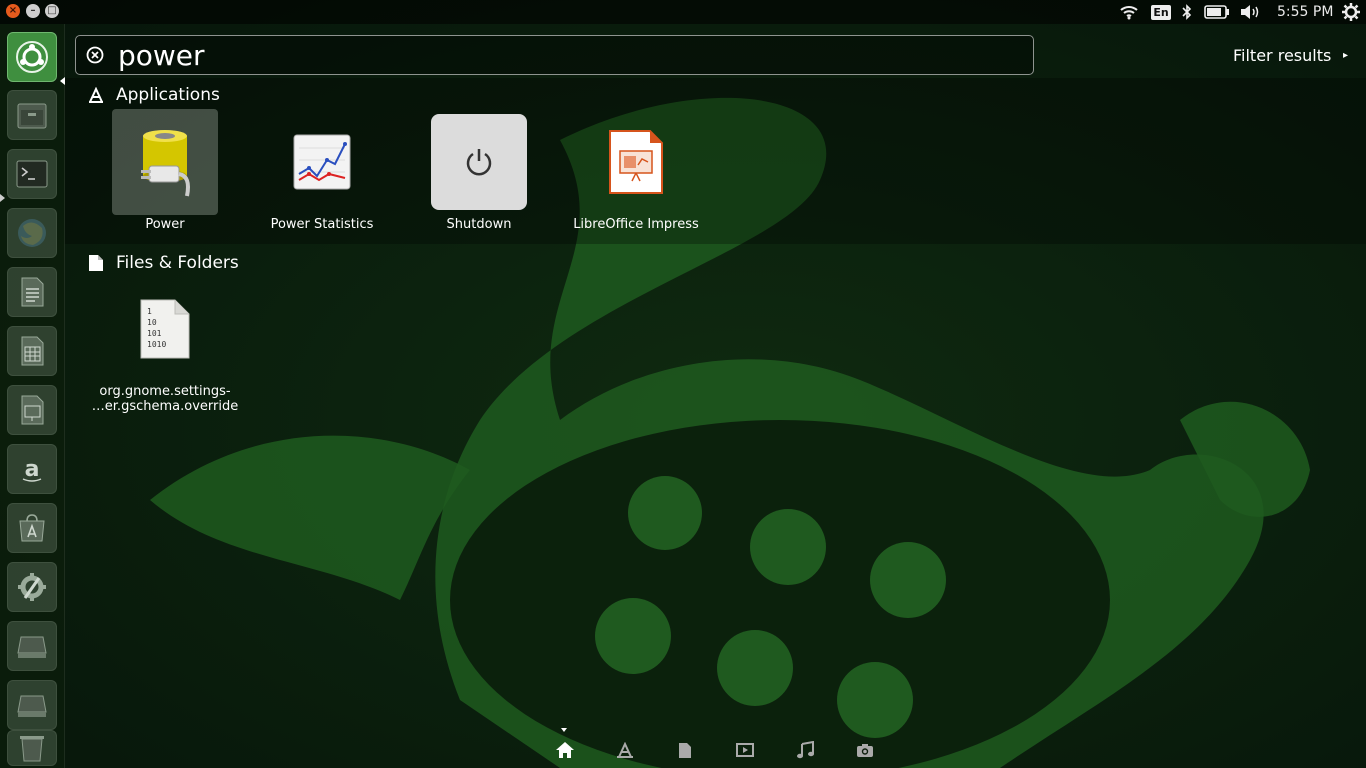 Image resolution: width=1366 pixels, height=768 pixels. I want to click on result-label-line2: …er.gschema.override, so click(165, 406).